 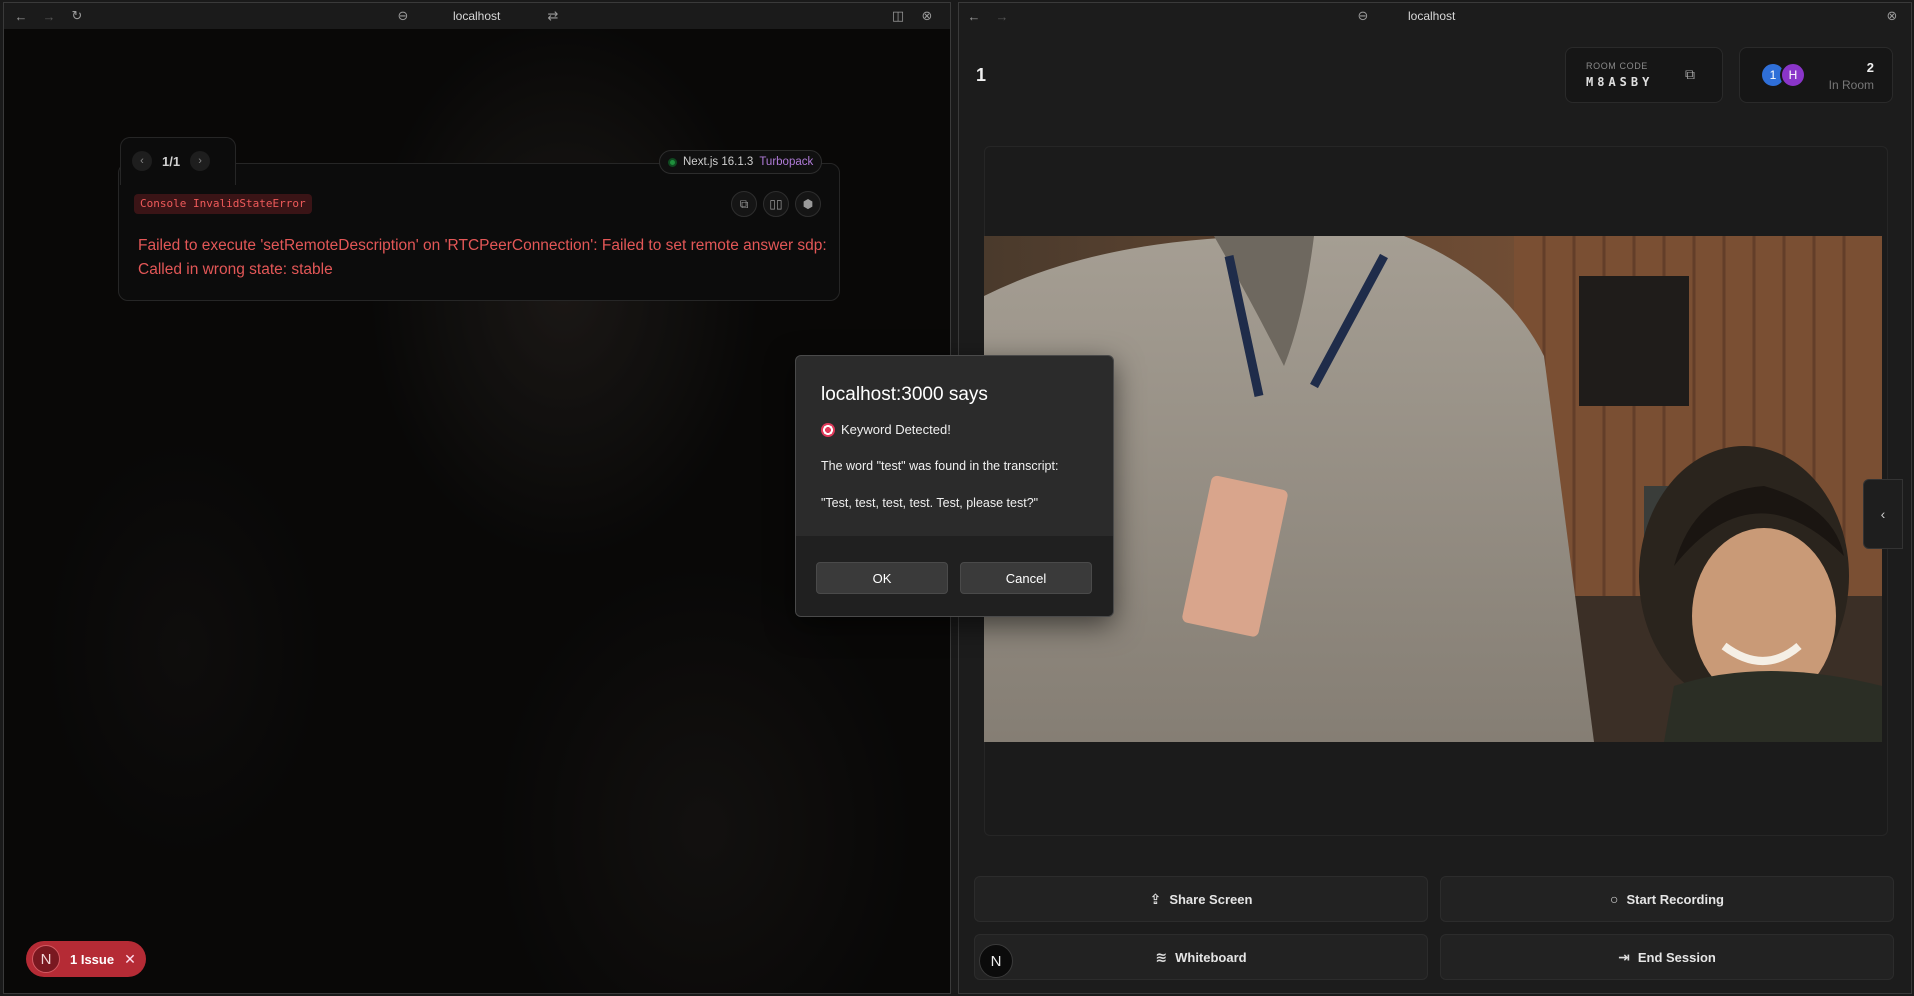 I want to click on left-titlebar: ← → ↻ ⊖ localhost ⇄ ◫ ⊗, so click(x=477, y=16).